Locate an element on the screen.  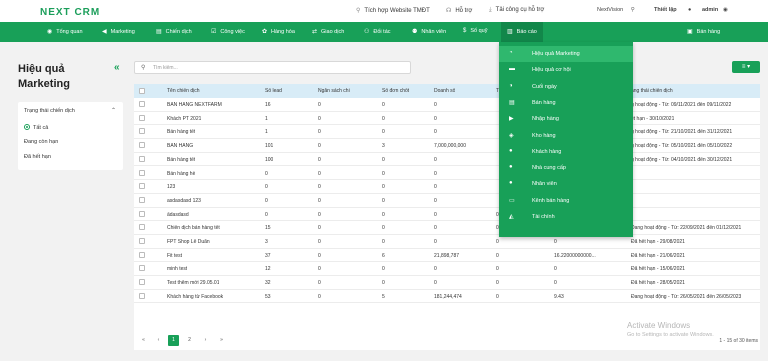
view-options-button: ≡ ▾ is located at coordinates (746, 67).